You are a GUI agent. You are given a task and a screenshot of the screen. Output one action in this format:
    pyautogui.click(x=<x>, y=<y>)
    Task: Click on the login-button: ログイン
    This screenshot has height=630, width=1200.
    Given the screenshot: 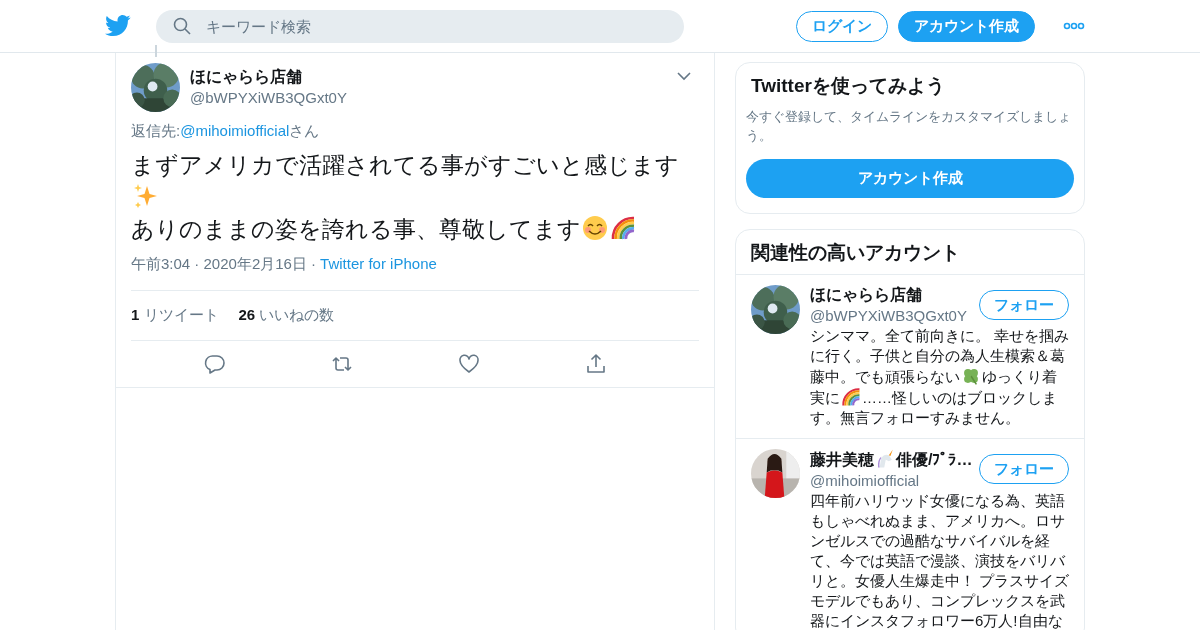 What is the action you would take?
    pyautogui.click(x=842, y=26)
    